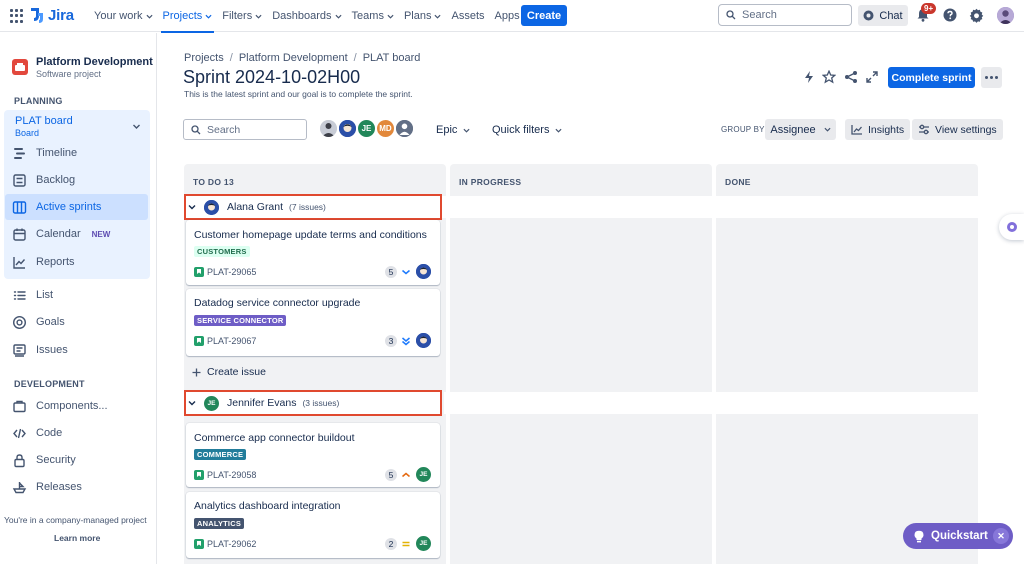  Describe the element at coordinates (232, 475) in the screenshot. I see `issue-key: PLAT-29058` at that location.